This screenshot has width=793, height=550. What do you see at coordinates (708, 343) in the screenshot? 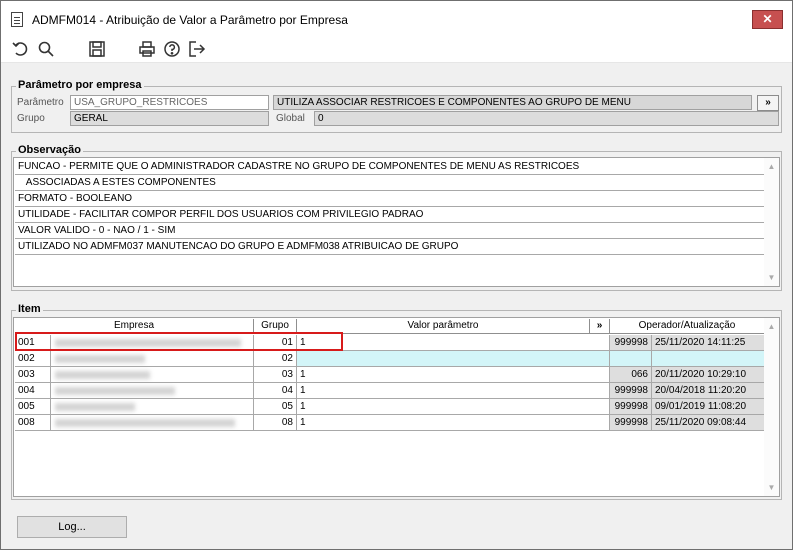
I see `cell-atualizacao: 25/11/2020 14:11:25` at bounding box center [708, 343].